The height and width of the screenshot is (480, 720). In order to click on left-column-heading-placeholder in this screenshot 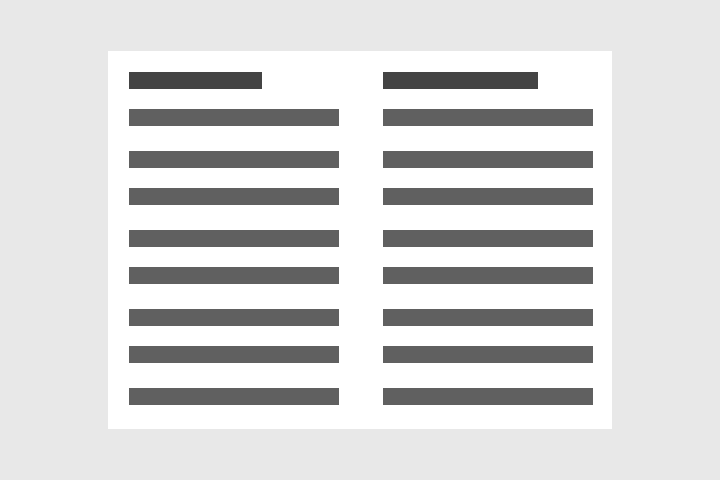, I will do `click(195, 80)`.